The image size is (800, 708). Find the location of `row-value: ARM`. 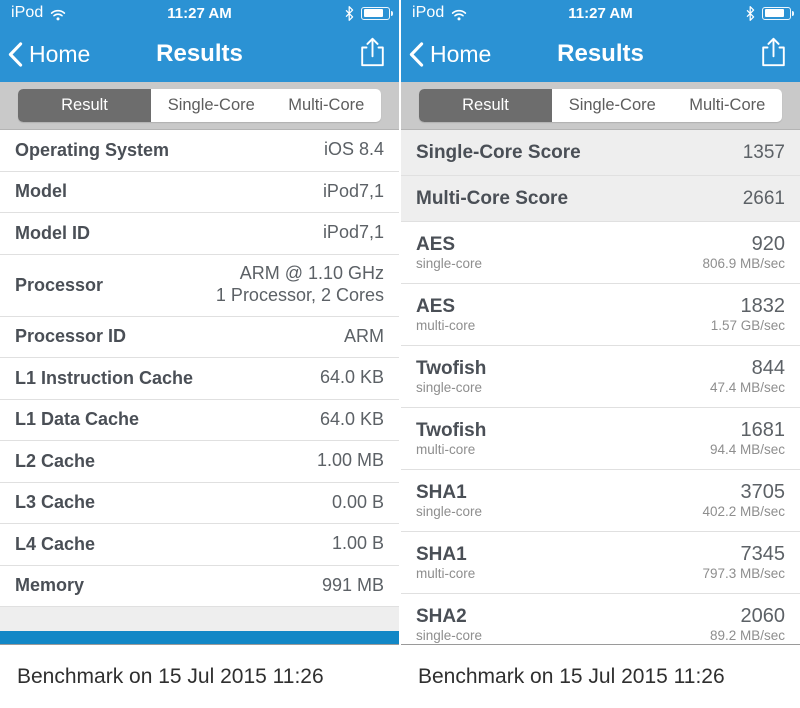

row-value: ARM is located at coordinates (364, 335).